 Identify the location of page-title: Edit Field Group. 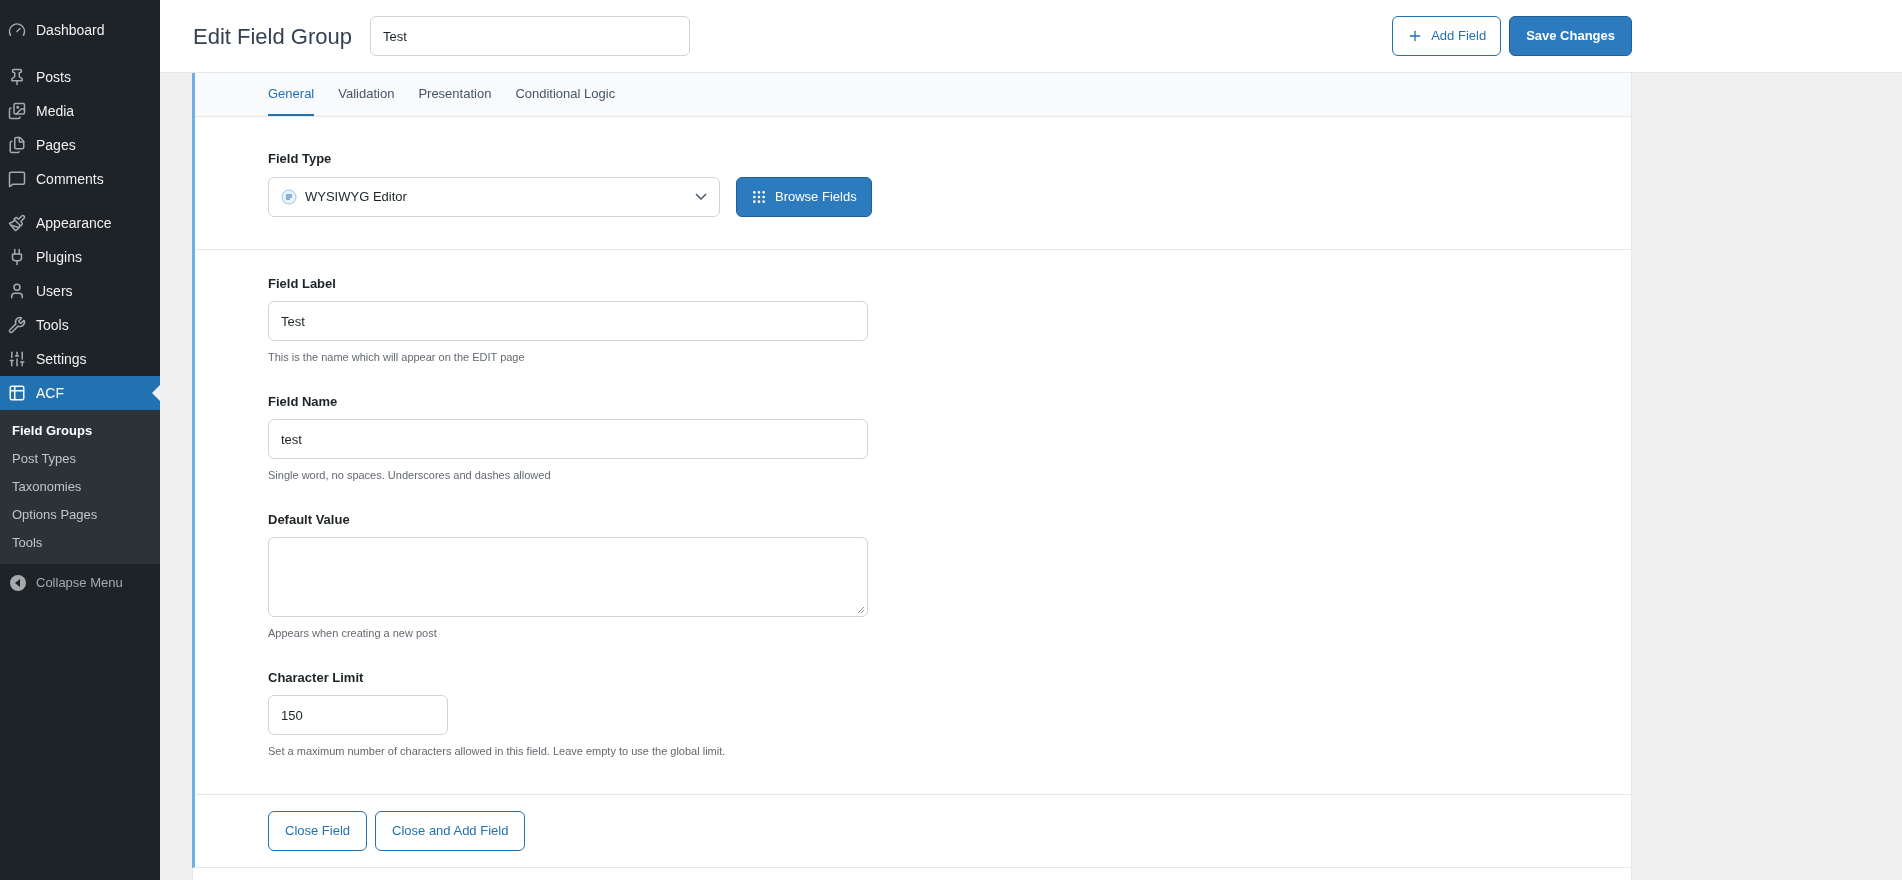
(272, 36).